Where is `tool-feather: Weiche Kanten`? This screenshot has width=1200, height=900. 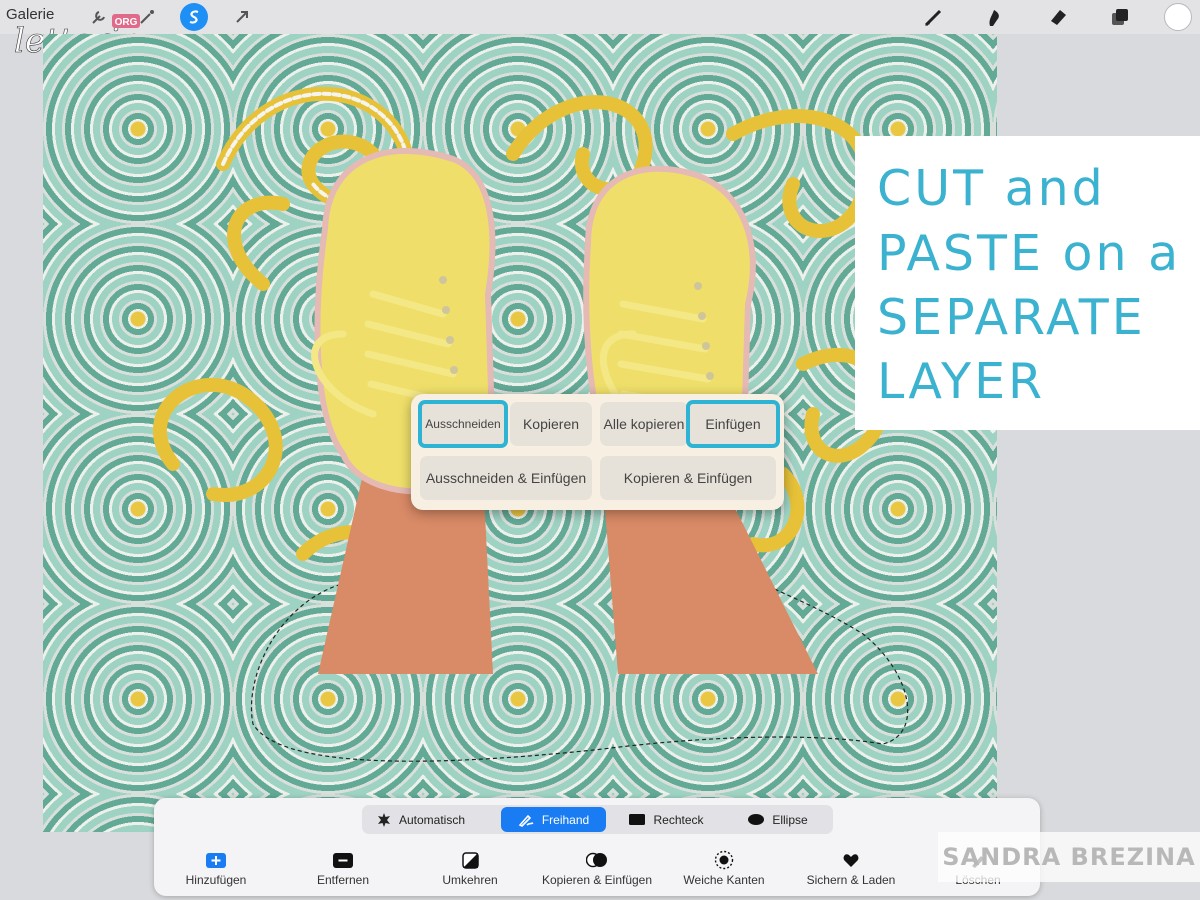
tool-feather: Weiche Kanten is located at coordinates (724, 868).